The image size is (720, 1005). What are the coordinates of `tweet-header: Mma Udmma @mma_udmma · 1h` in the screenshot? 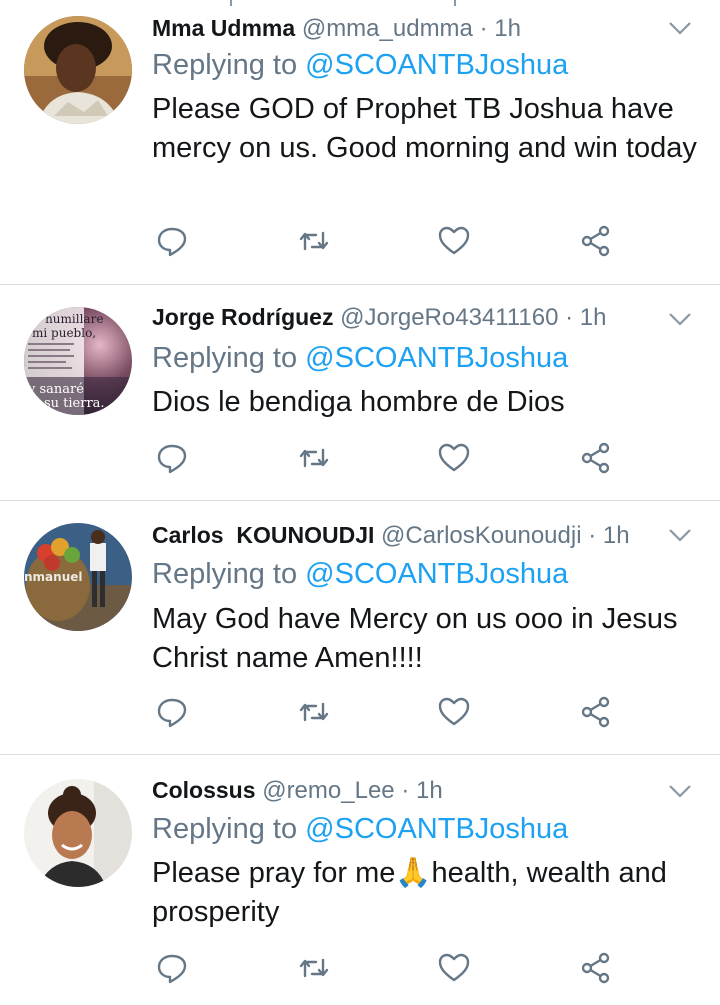 It's located at (336, 28).